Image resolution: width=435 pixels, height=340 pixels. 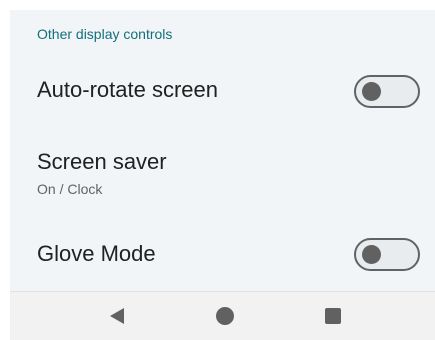 I want to click on back-button, so click(x=117, y=316).